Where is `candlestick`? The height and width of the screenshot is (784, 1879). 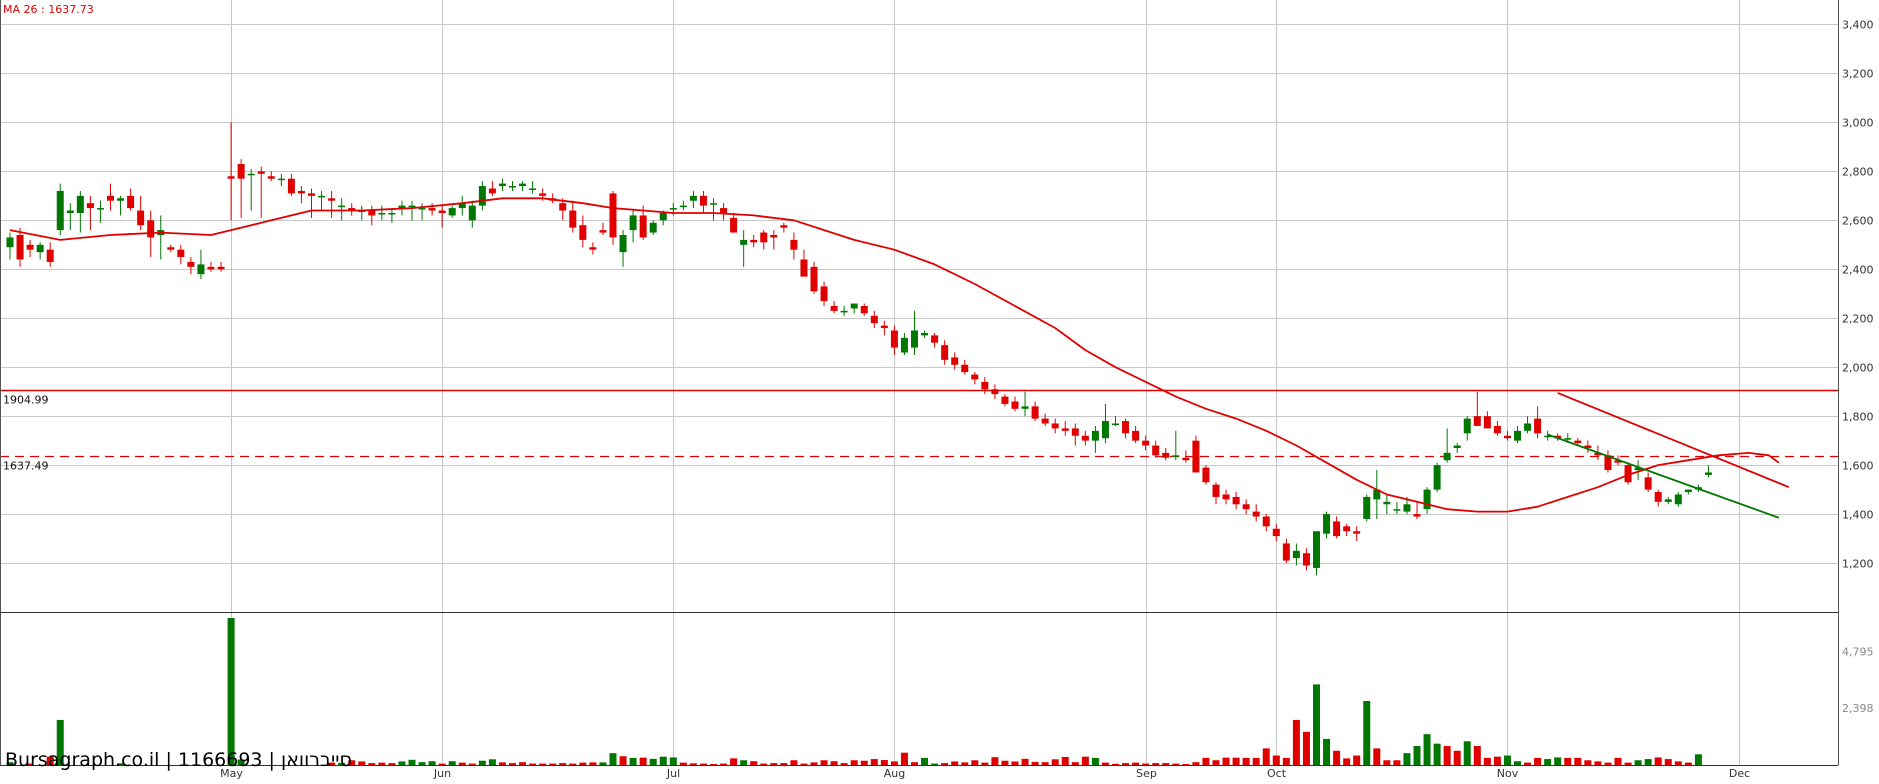 candlestick is located at coordinates (1367, 508).